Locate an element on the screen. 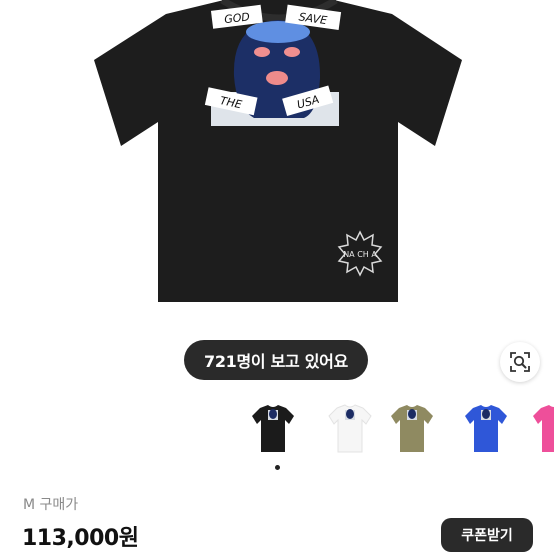  lens-search-button is located at coordinates (520, 362).